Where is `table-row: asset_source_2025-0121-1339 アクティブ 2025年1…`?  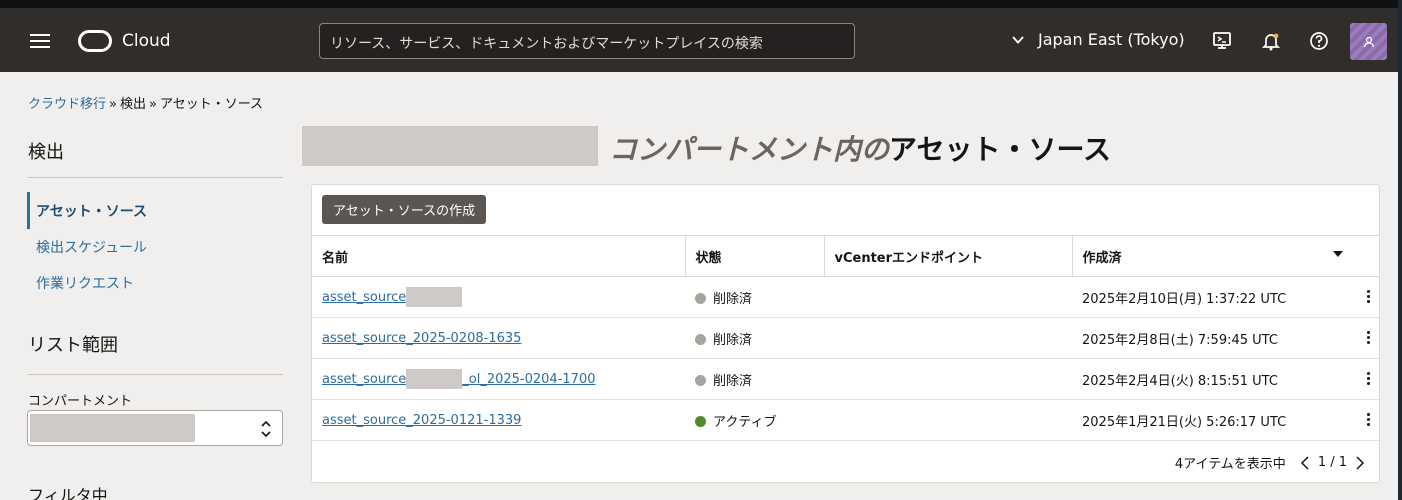 table-row: asset_source_2025-0121-1339 アクティブ 2025年1… is located at coordinates (845, 420).